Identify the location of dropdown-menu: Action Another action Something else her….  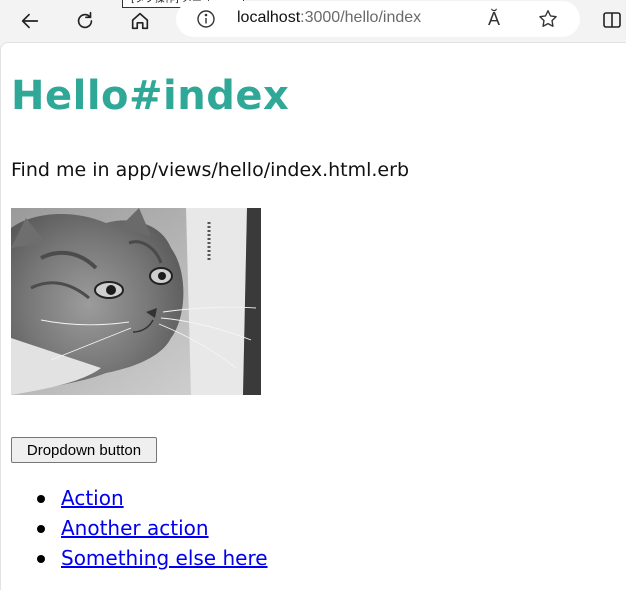
(152, 528).